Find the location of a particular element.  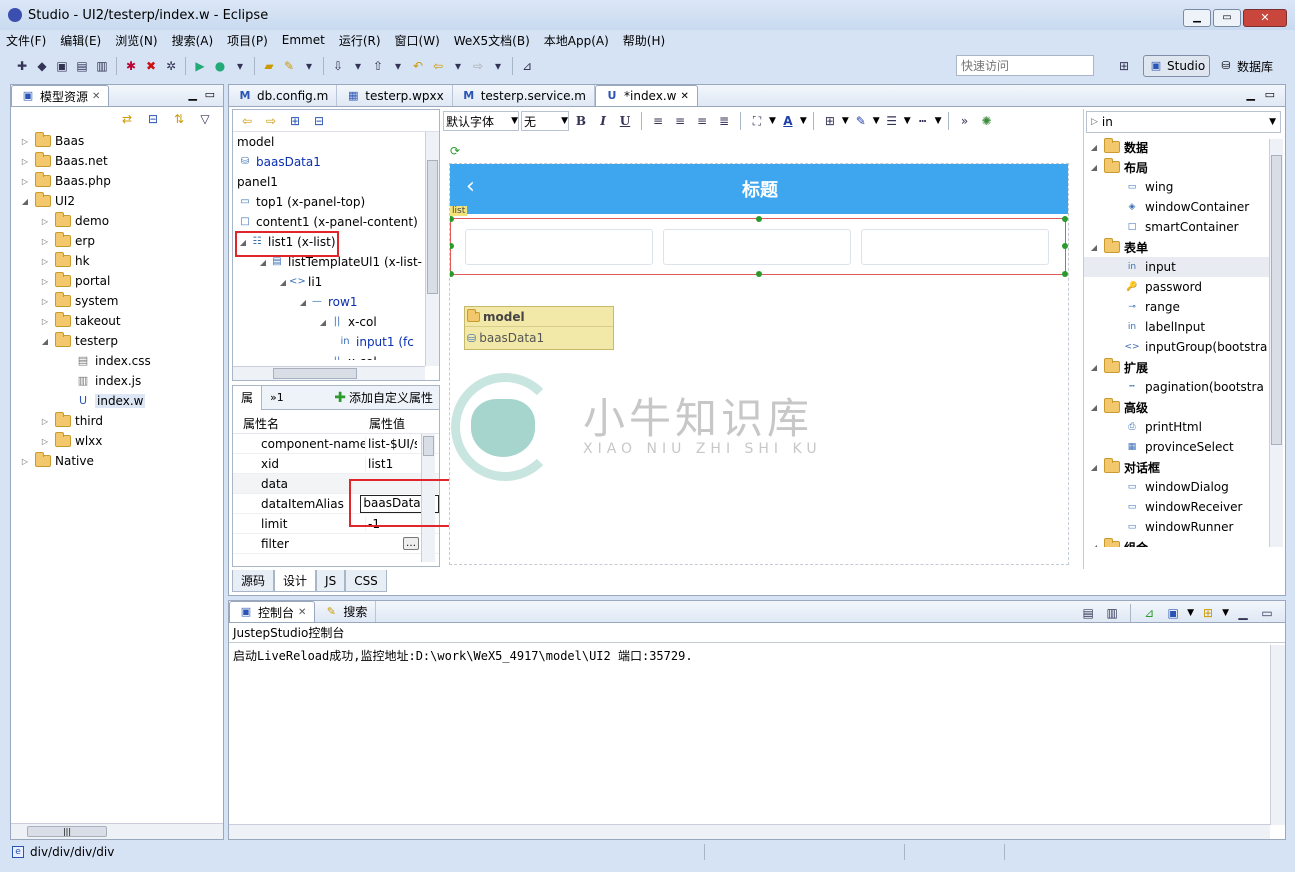

back-icon: ⇦ is located at coordinates (438, 66).